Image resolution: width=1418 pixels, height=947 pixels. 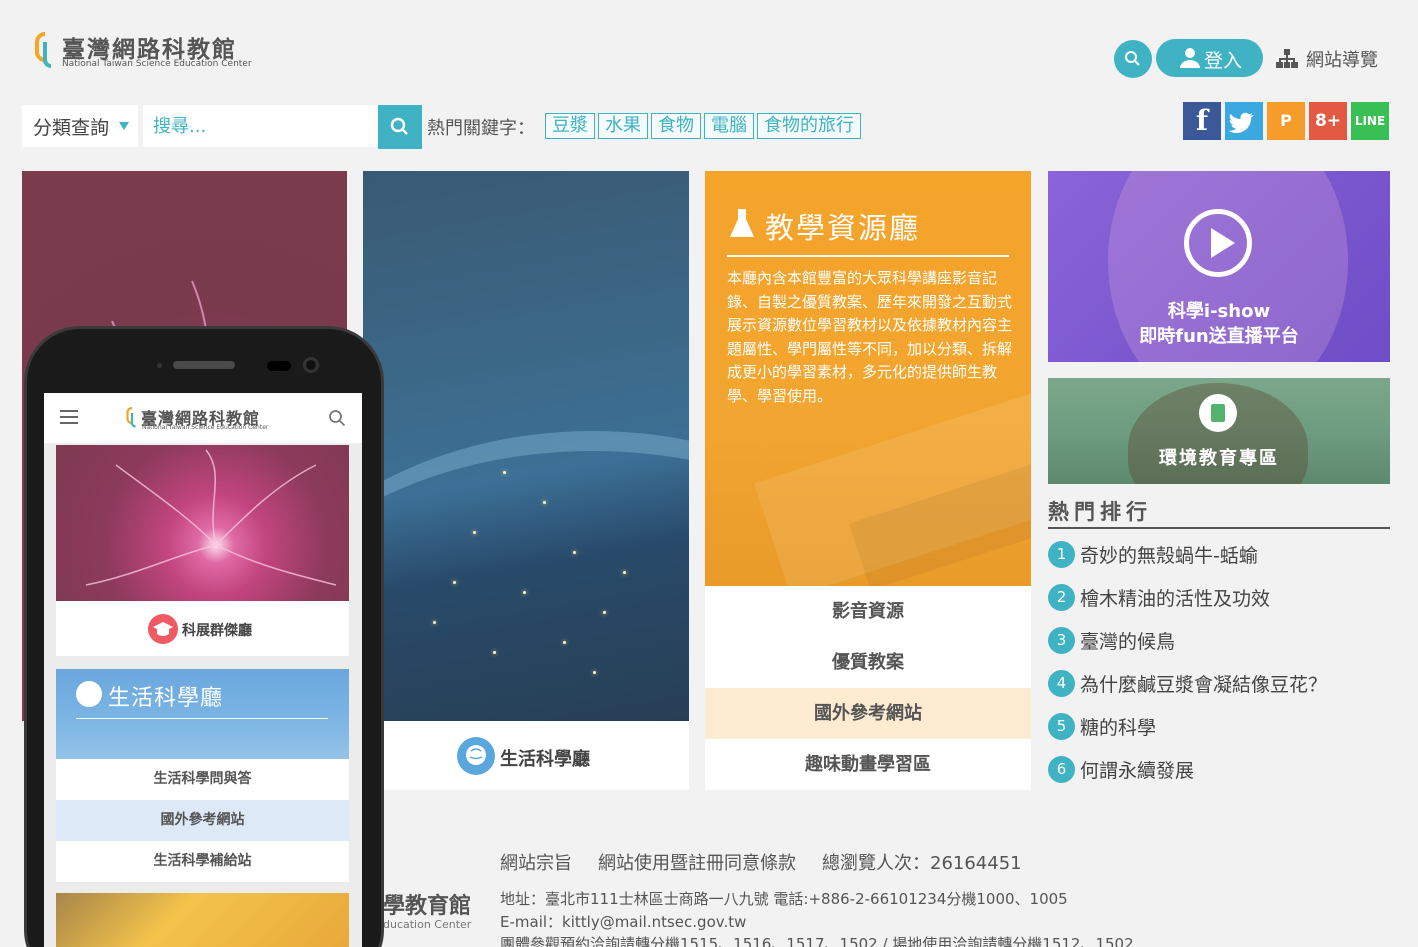 What do you see at coordinates (1127, 640) in the screenshot?
I see `rank-label: 臺灣的候鳥` at bounding box center [1127, 640].